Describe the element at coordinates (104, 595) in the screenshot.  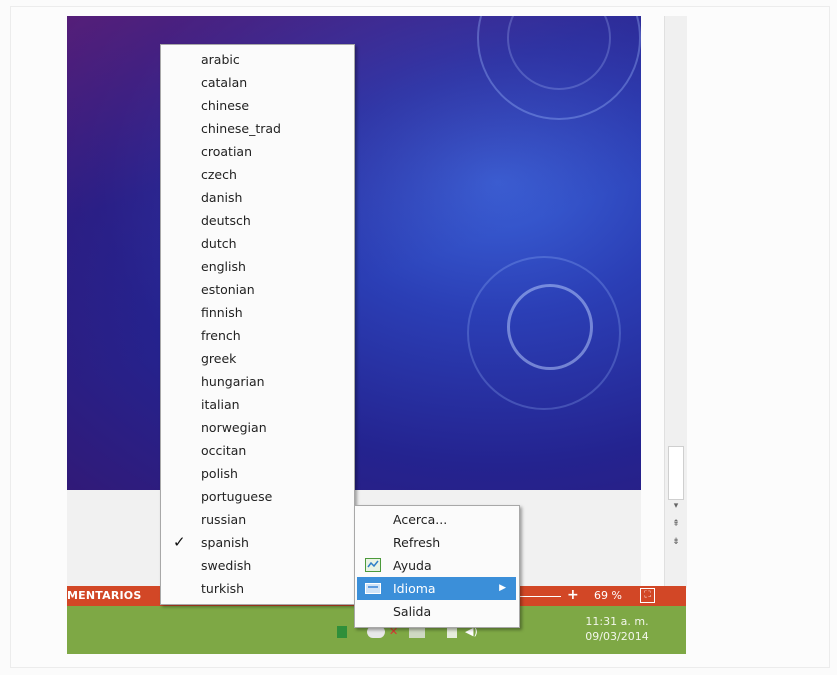
I see `comments-button: MENTARIOS` at that location.